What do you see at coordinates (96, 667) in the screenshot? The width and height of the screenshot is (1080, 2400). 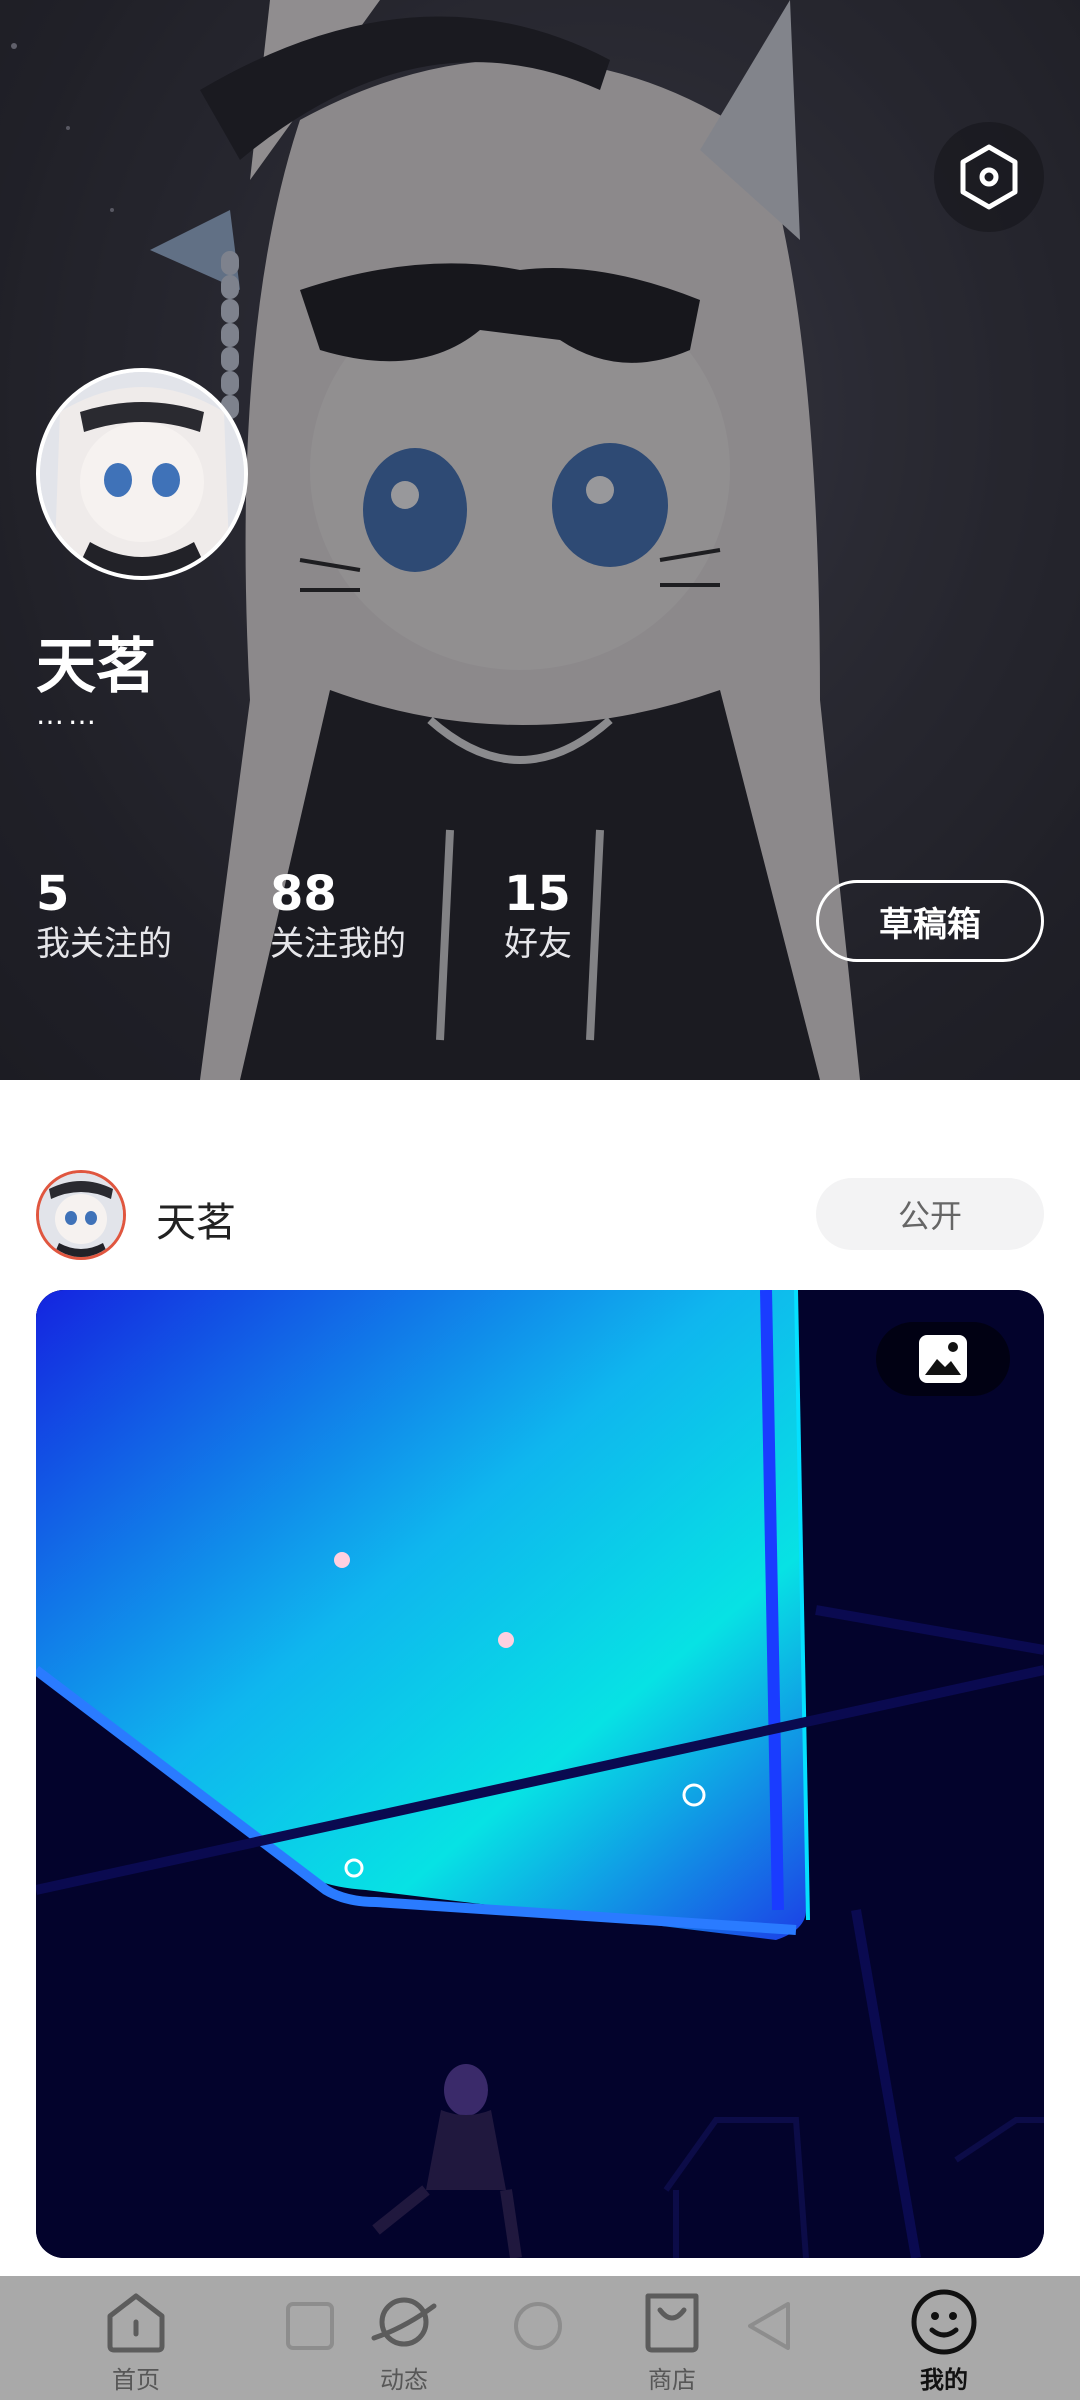 I see `profile-username: 天茗` at bounding box center [96, 667].